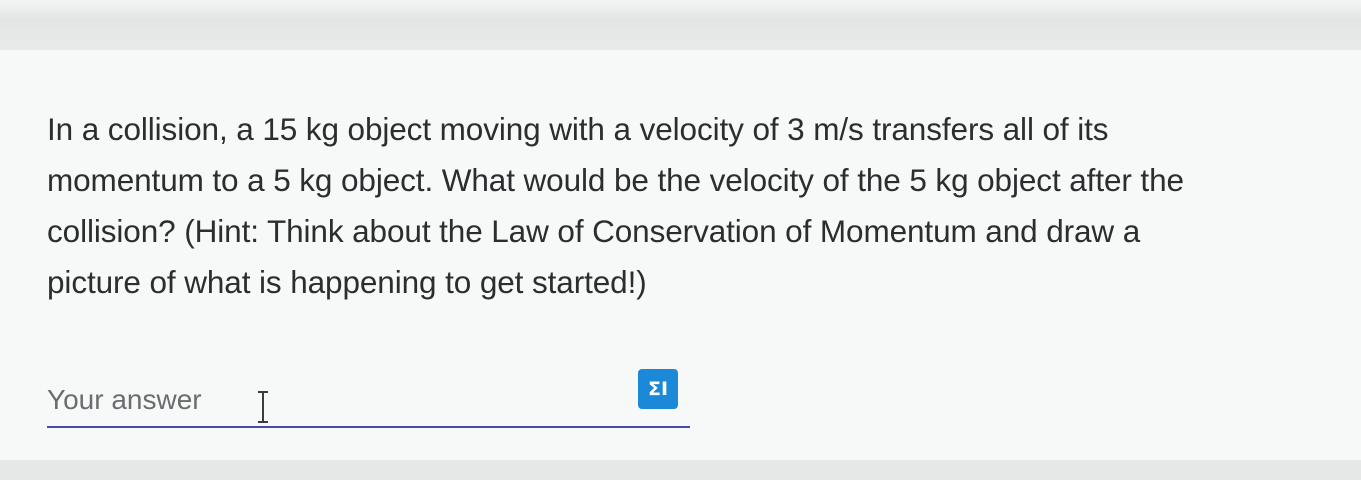  What do you see at coordinates (327, 400) in the screenshot?
I see `answer-input` at bounding box center [327, 400].